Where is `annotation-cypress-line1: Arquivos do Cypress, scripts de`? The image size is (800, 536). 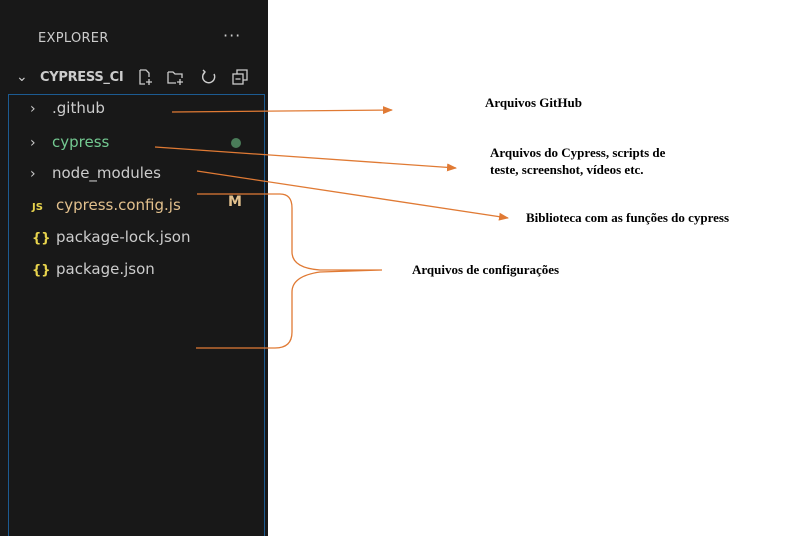
annotation-cypress-line1: Arquivos do Cypress, scripts de is located at coordinates (578, 152).